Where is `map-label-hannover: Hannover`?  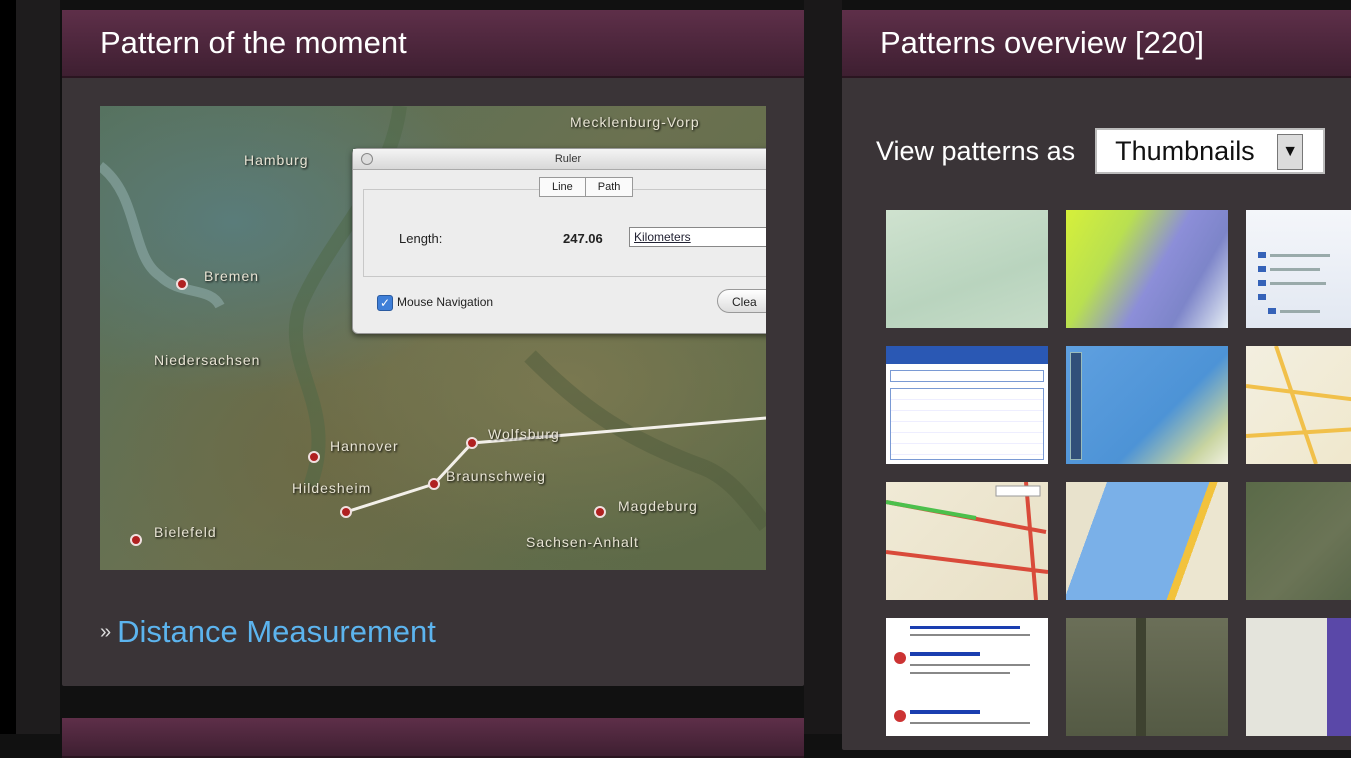 map-label-hannover: Hannover is located at coordinates (364, 446).